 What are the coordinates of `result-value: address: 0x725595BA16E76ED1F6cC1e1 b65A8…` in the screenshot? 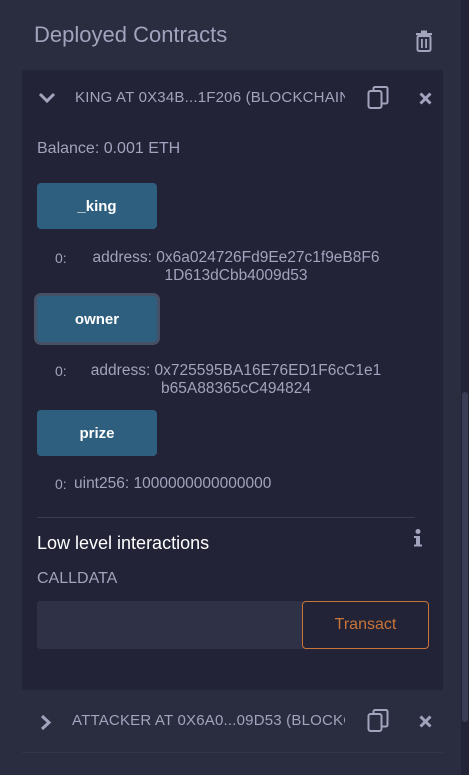 It's located at (236, 380).